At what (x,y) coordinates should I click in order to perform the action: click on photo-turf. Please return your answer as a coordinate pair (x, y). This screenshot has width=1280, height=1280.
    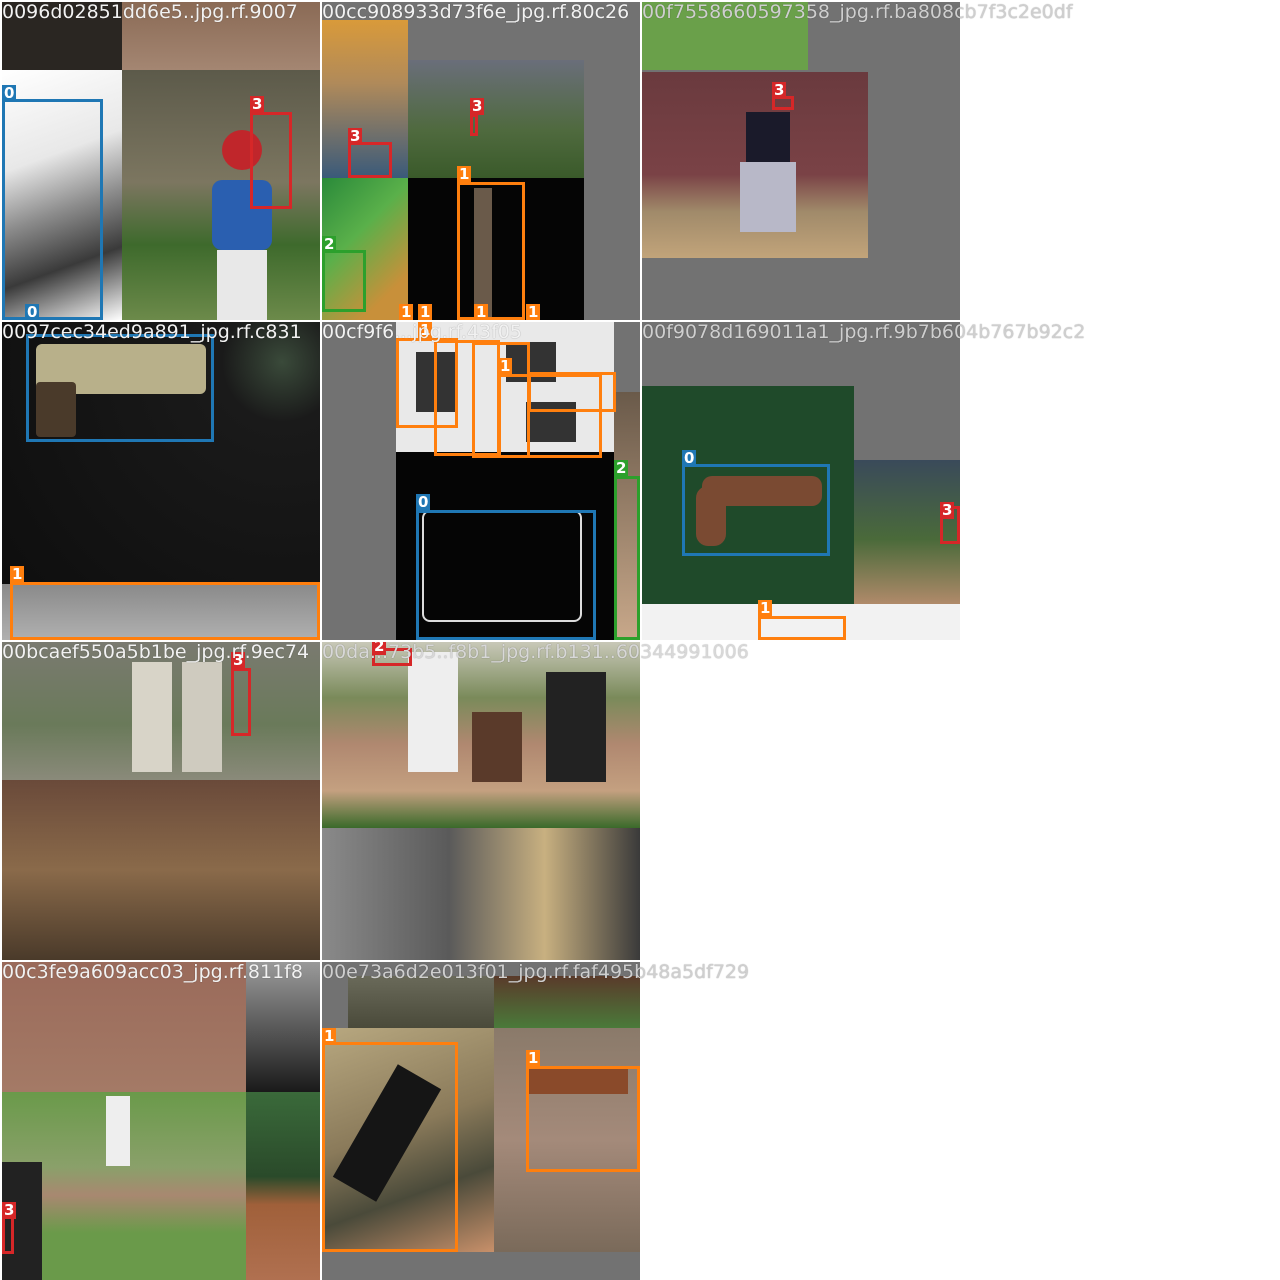
    Looking at the image, I should click on (283, 1186).